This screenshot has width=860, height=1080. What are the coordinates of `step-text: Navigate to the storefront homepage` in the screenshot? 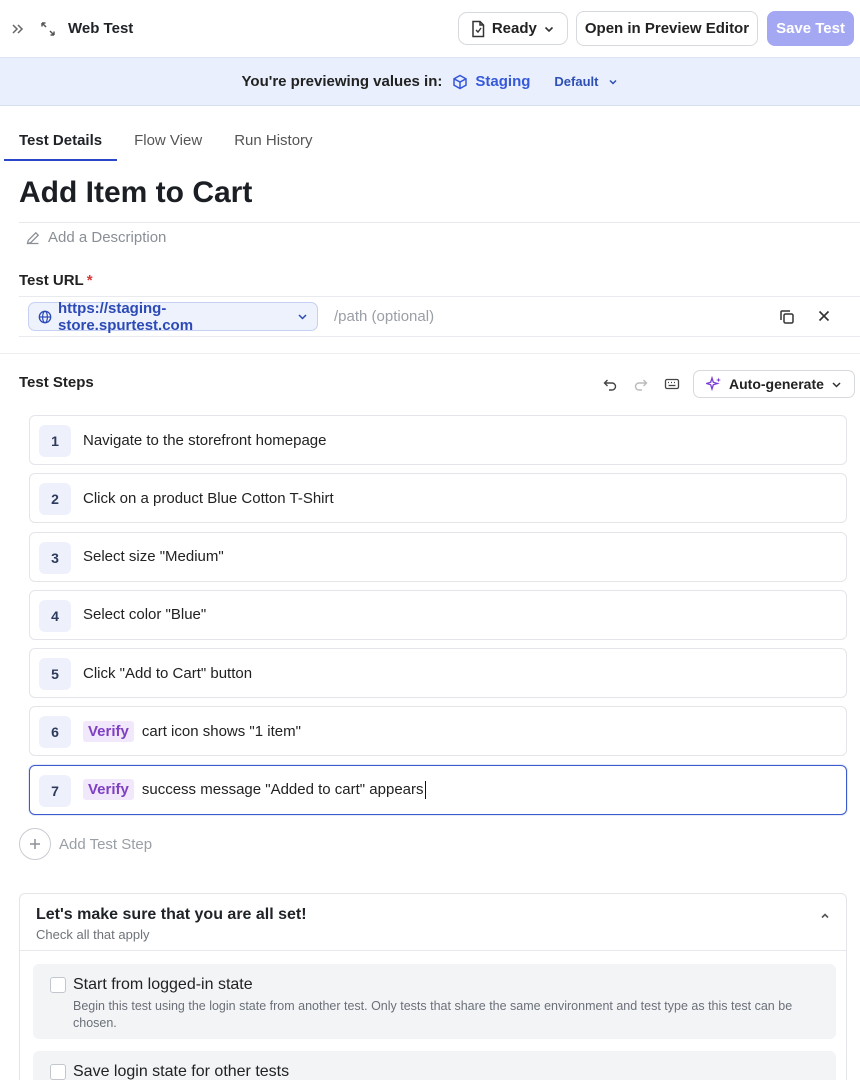 It's located at (205, 440).